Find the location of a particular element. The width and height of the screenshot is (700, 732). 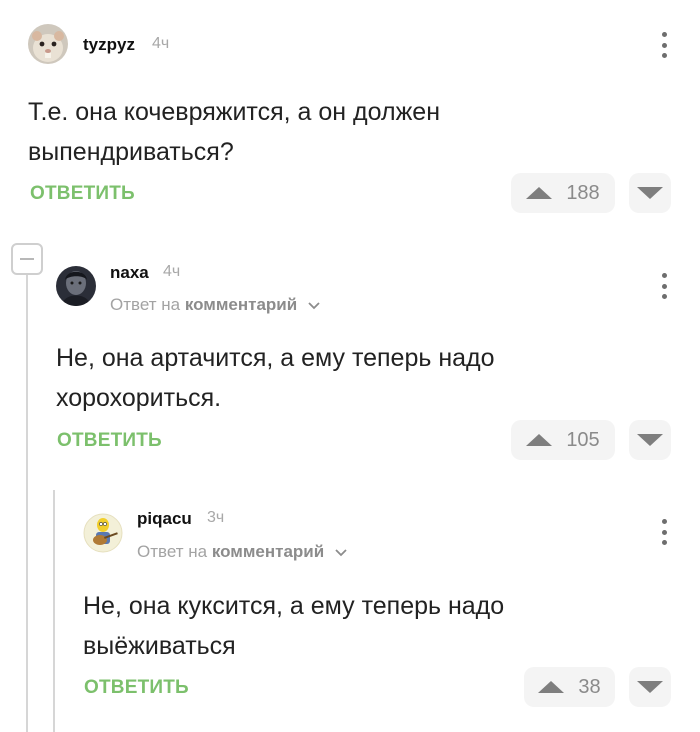

guitarist-avatar-icon is located at coordinates (103, 533).